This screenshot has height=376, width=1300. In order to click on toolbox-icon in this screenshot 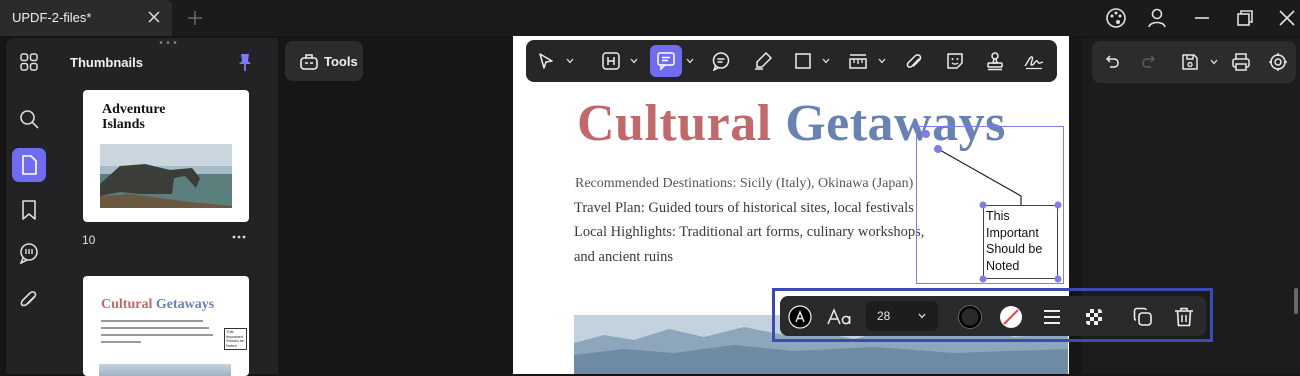, I will do `click(309, 62)`.